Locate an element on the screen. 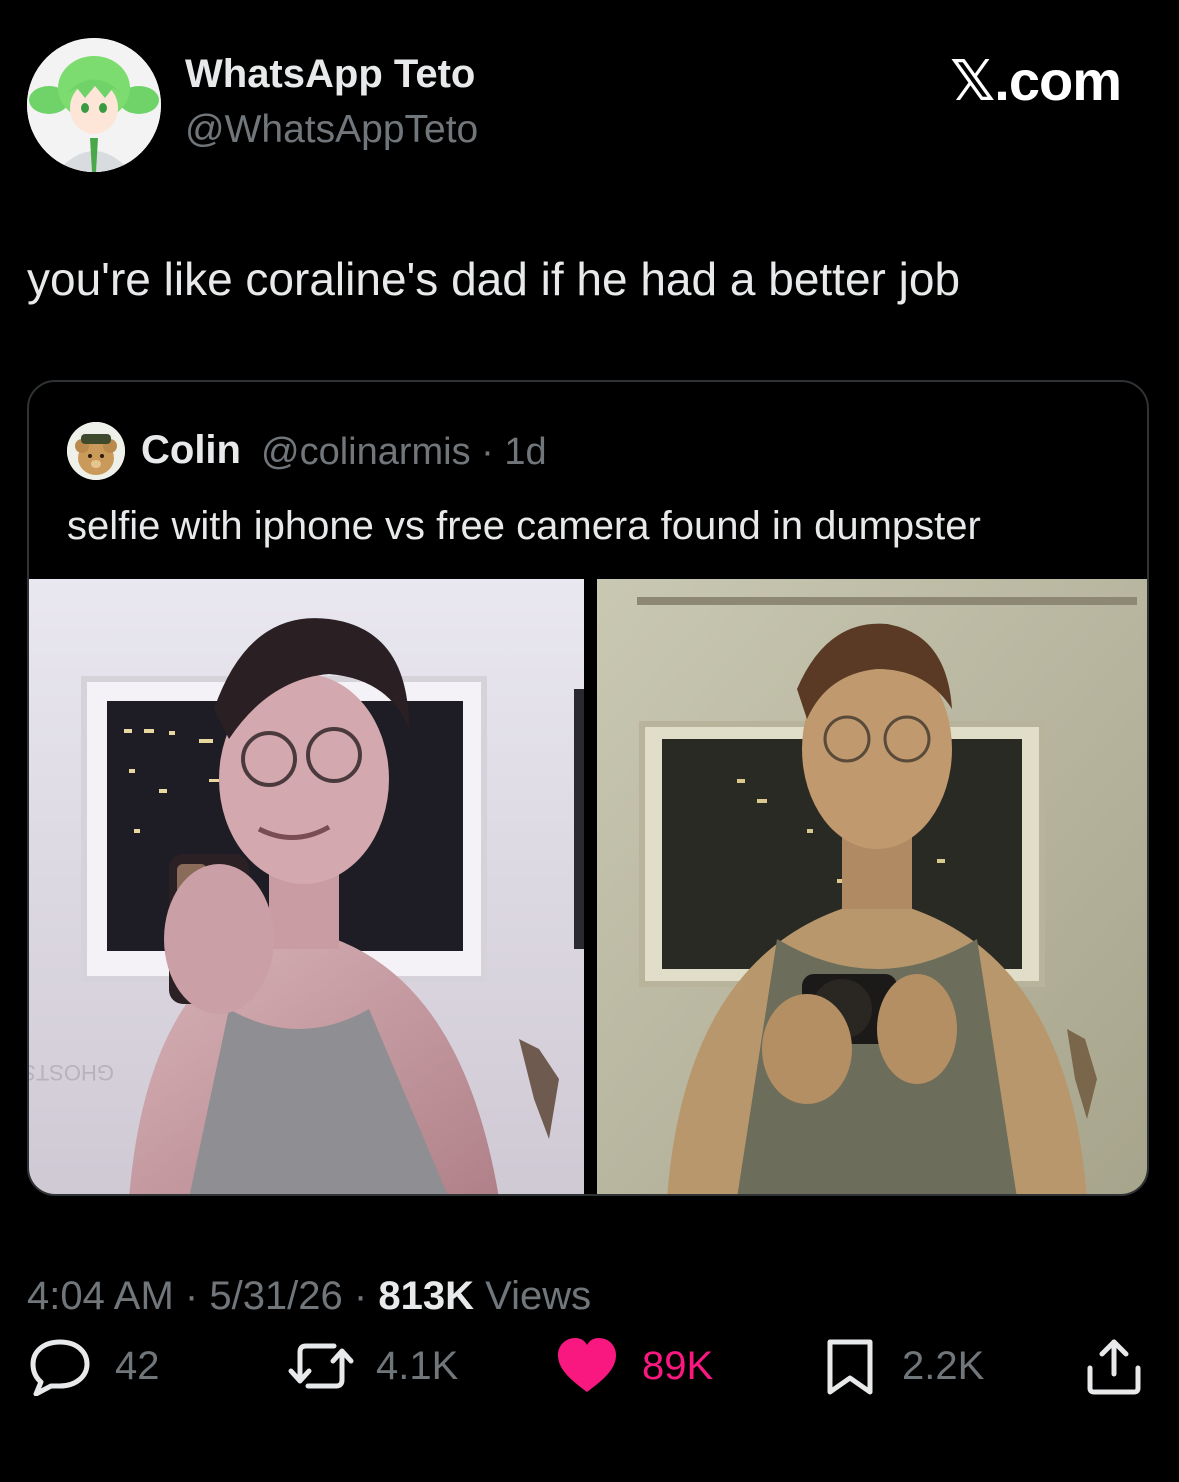 Image resolution: width=1179 pixels, height=1482 pixels. share-button is located at coordinates (1114, 1366).